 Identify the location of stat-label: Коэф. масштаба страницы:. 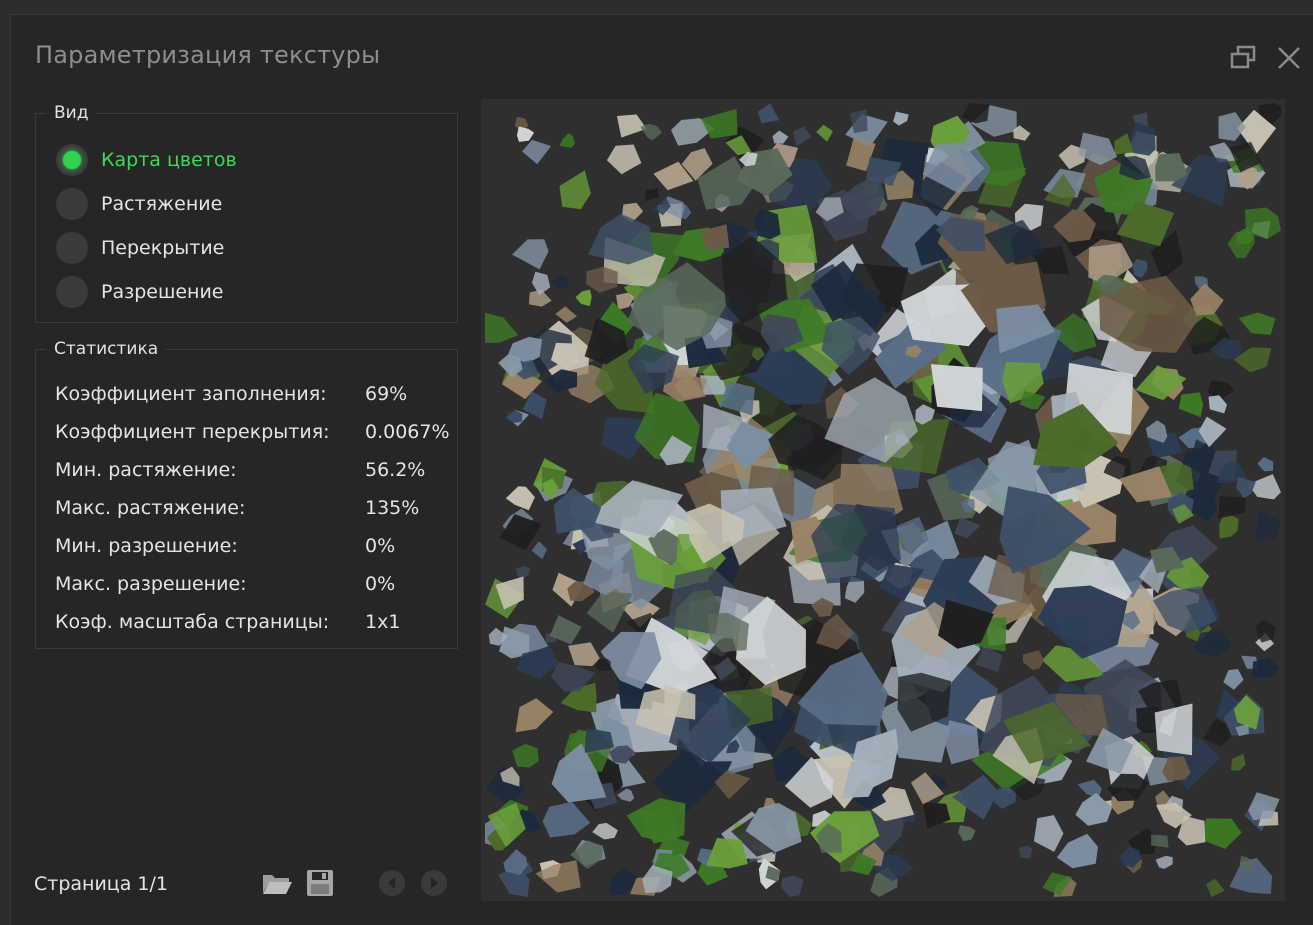
(192, 622).